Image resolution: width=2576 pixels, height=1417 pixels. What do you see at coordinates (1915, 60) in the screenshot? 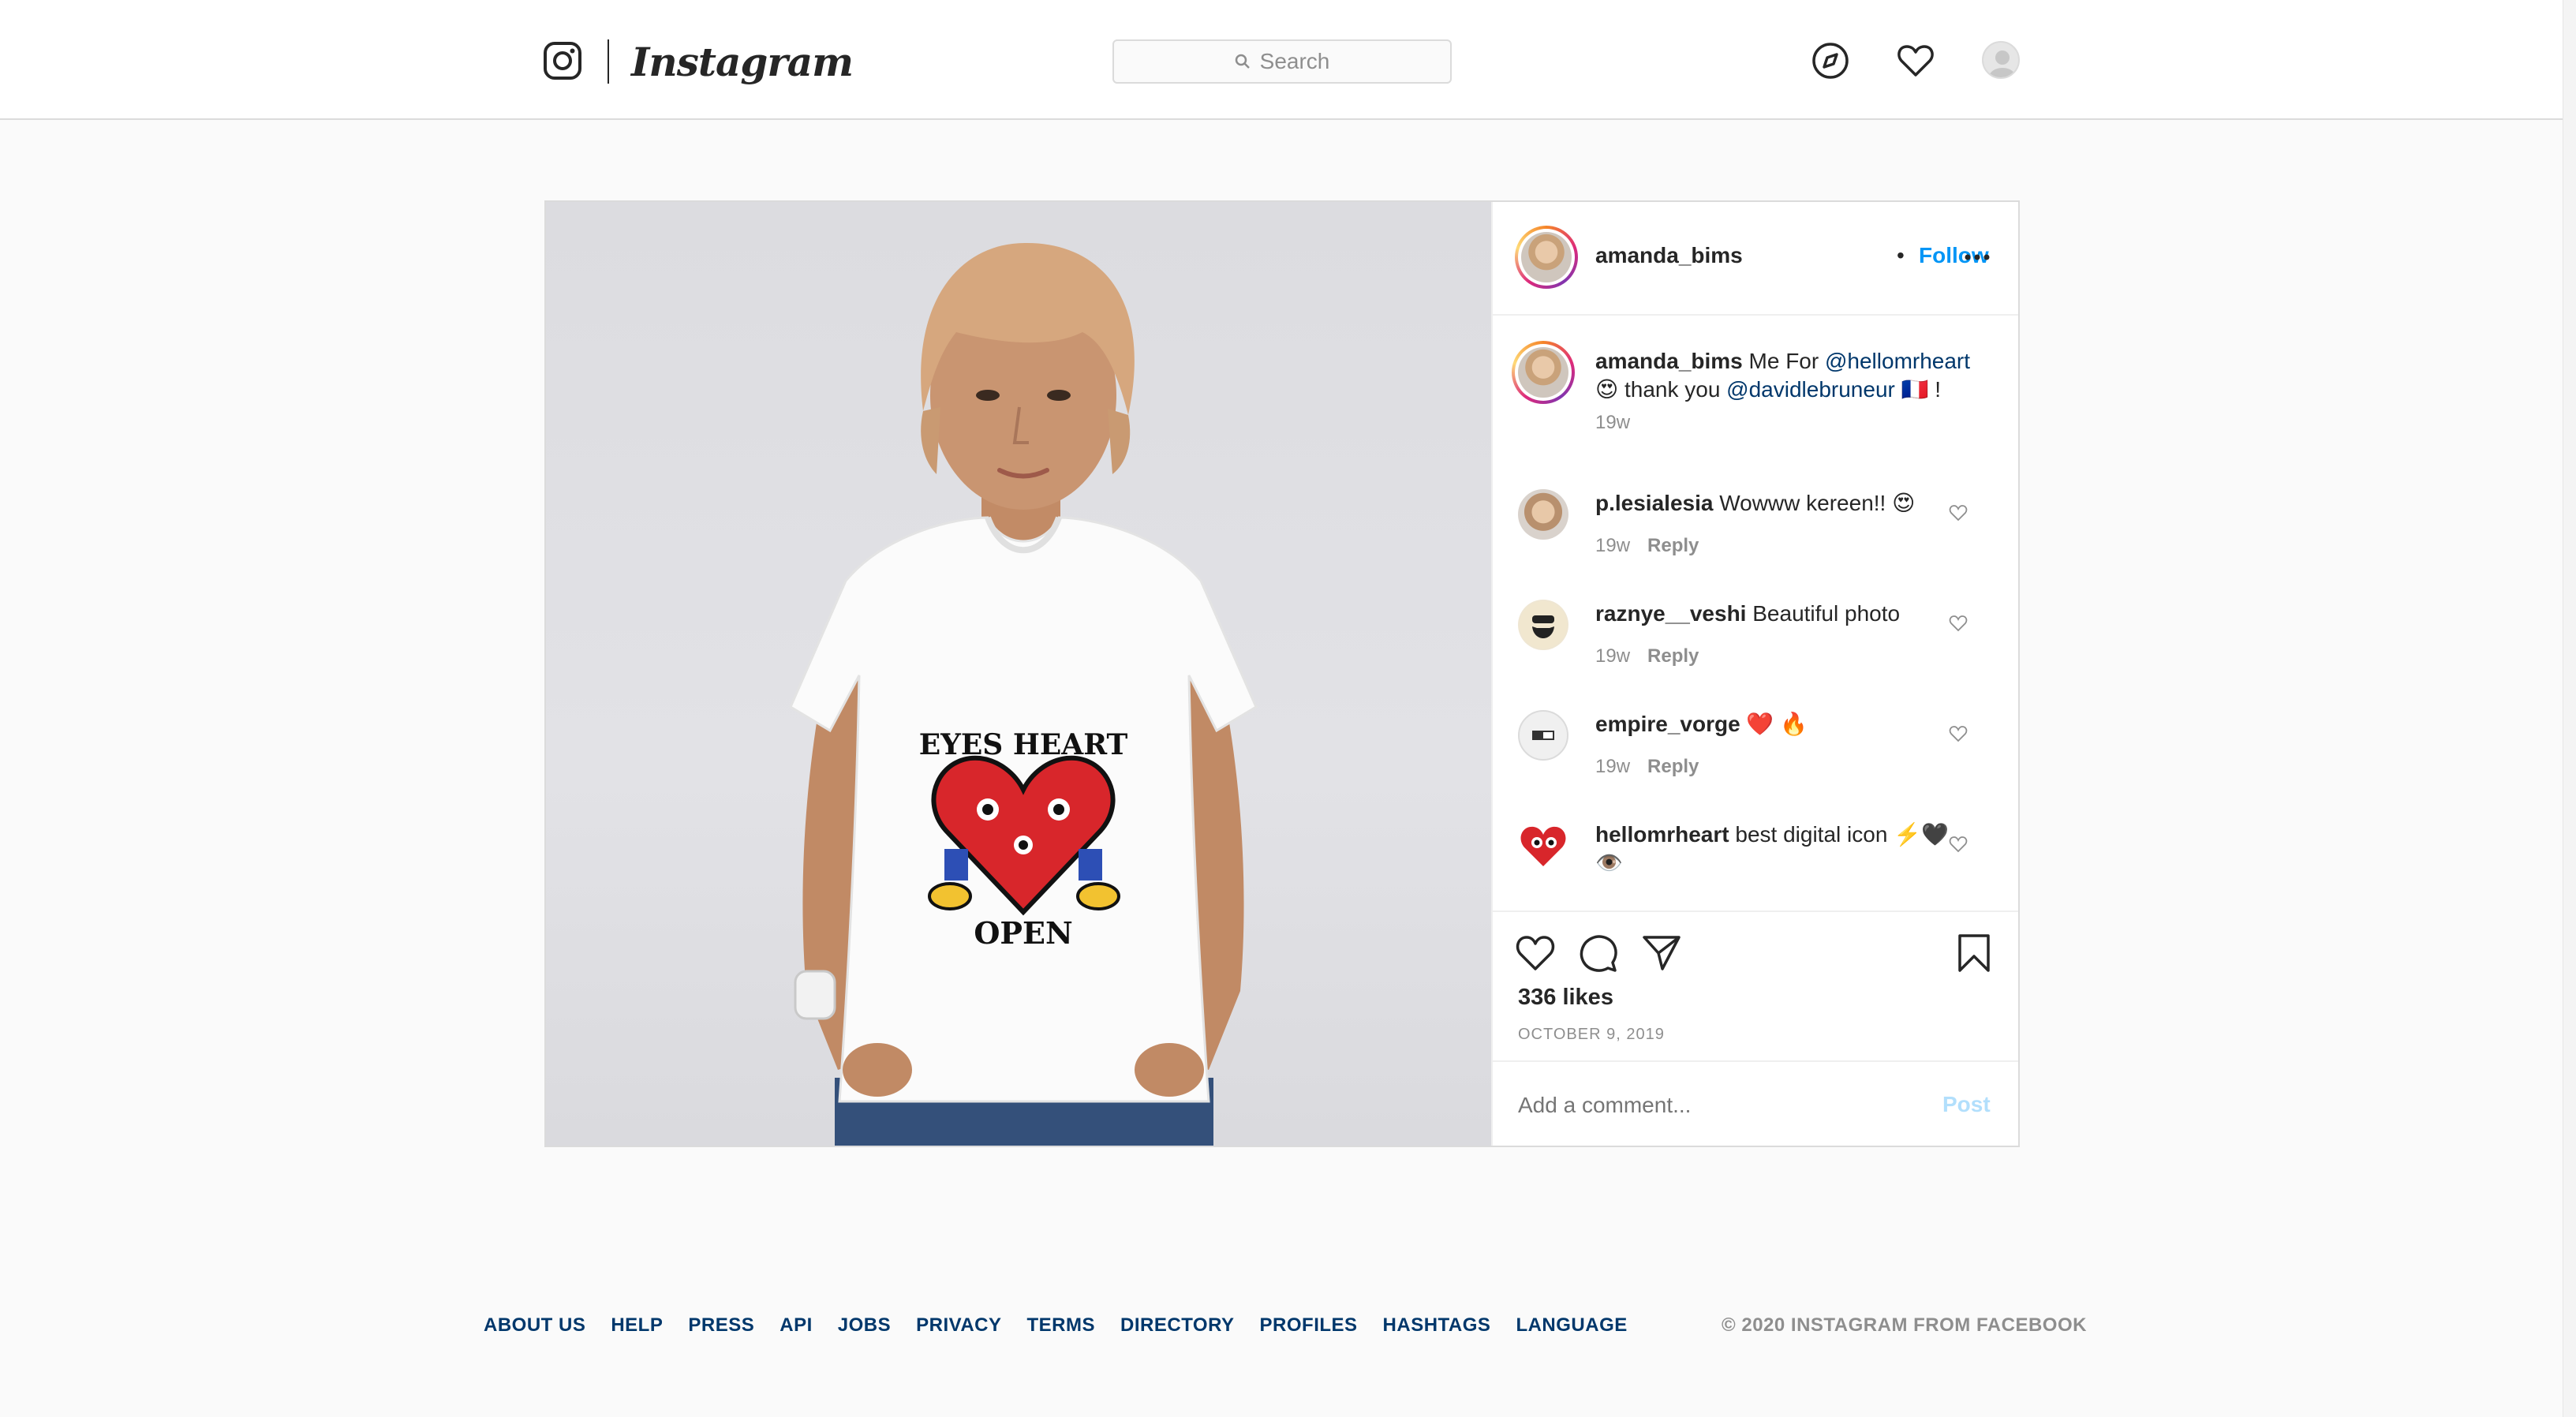
I see `activity-heart-icon` at bounding box center [1915, 60].